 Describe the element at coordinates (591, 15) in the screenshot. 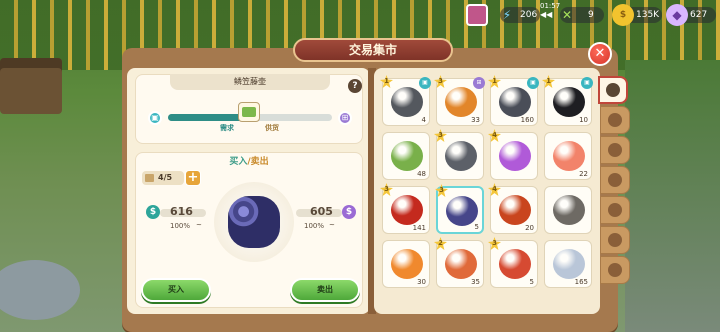

I see `items-value: 9` at that location.